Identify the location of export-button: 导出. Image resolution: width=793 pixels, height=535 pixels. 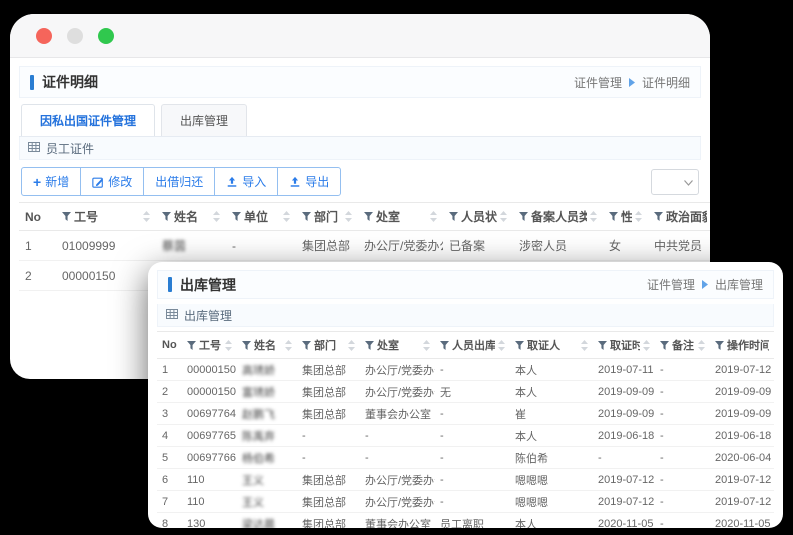
(309, 181).